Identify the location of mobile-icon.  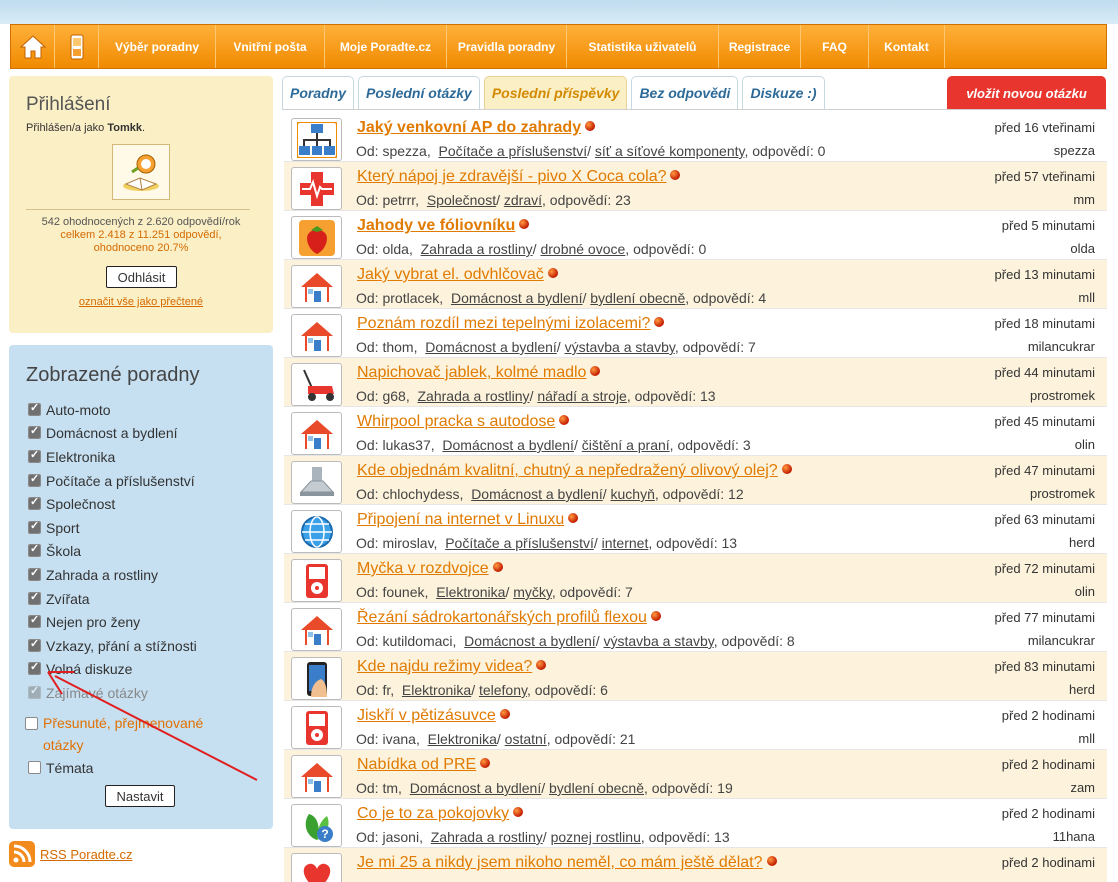
(77, 46).